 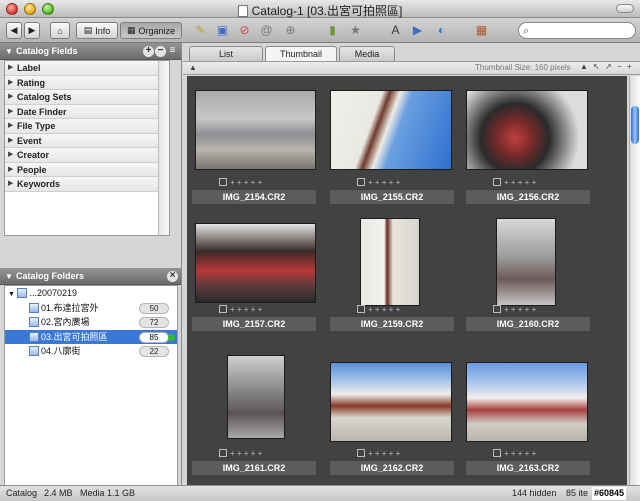 I want to click on thumbnail-cell: + + + + + IMG_2163.CR2, so click(x=528, y=411).